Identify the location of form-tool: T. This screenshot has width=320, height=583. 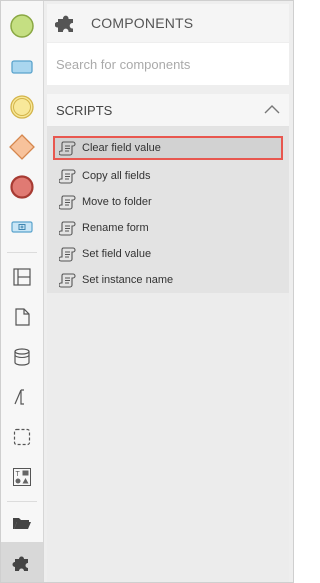
(22, 477).